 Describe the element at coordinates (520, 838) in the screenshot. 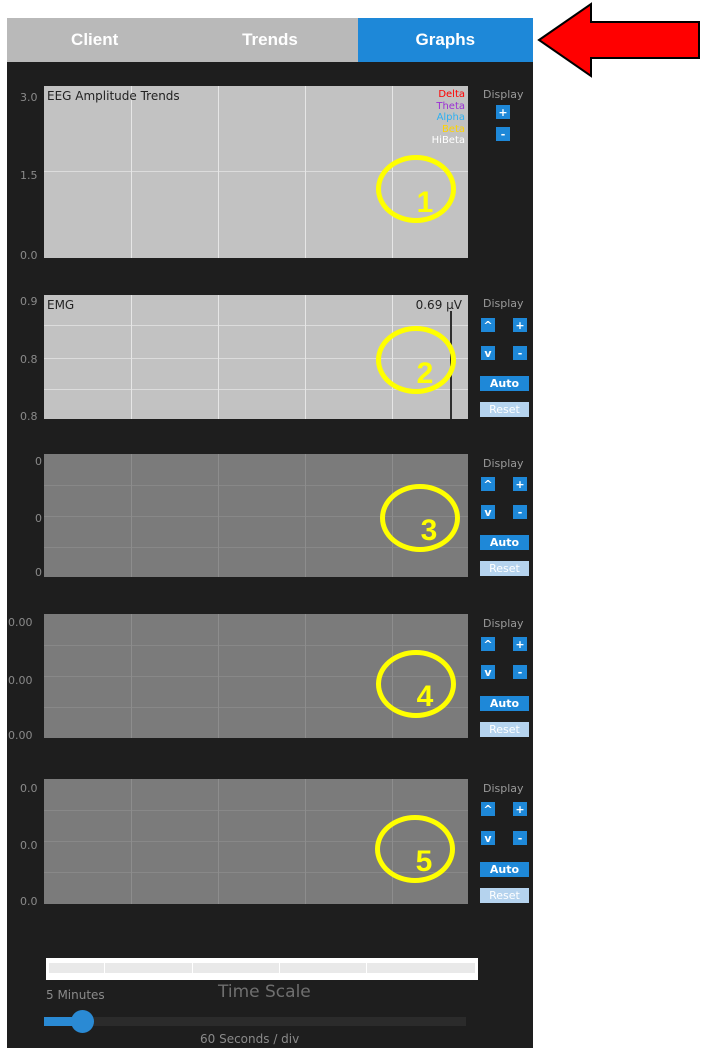

I see `graph5-zoom-out-button: -` at that location.